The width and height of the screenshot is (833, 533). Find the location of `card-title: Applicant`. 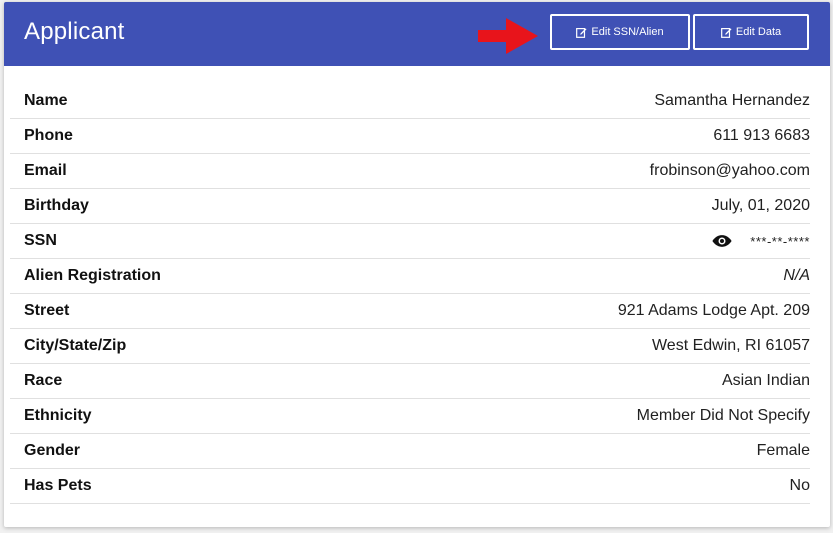

card-title: Applicant is located at coordinates (74, 31).